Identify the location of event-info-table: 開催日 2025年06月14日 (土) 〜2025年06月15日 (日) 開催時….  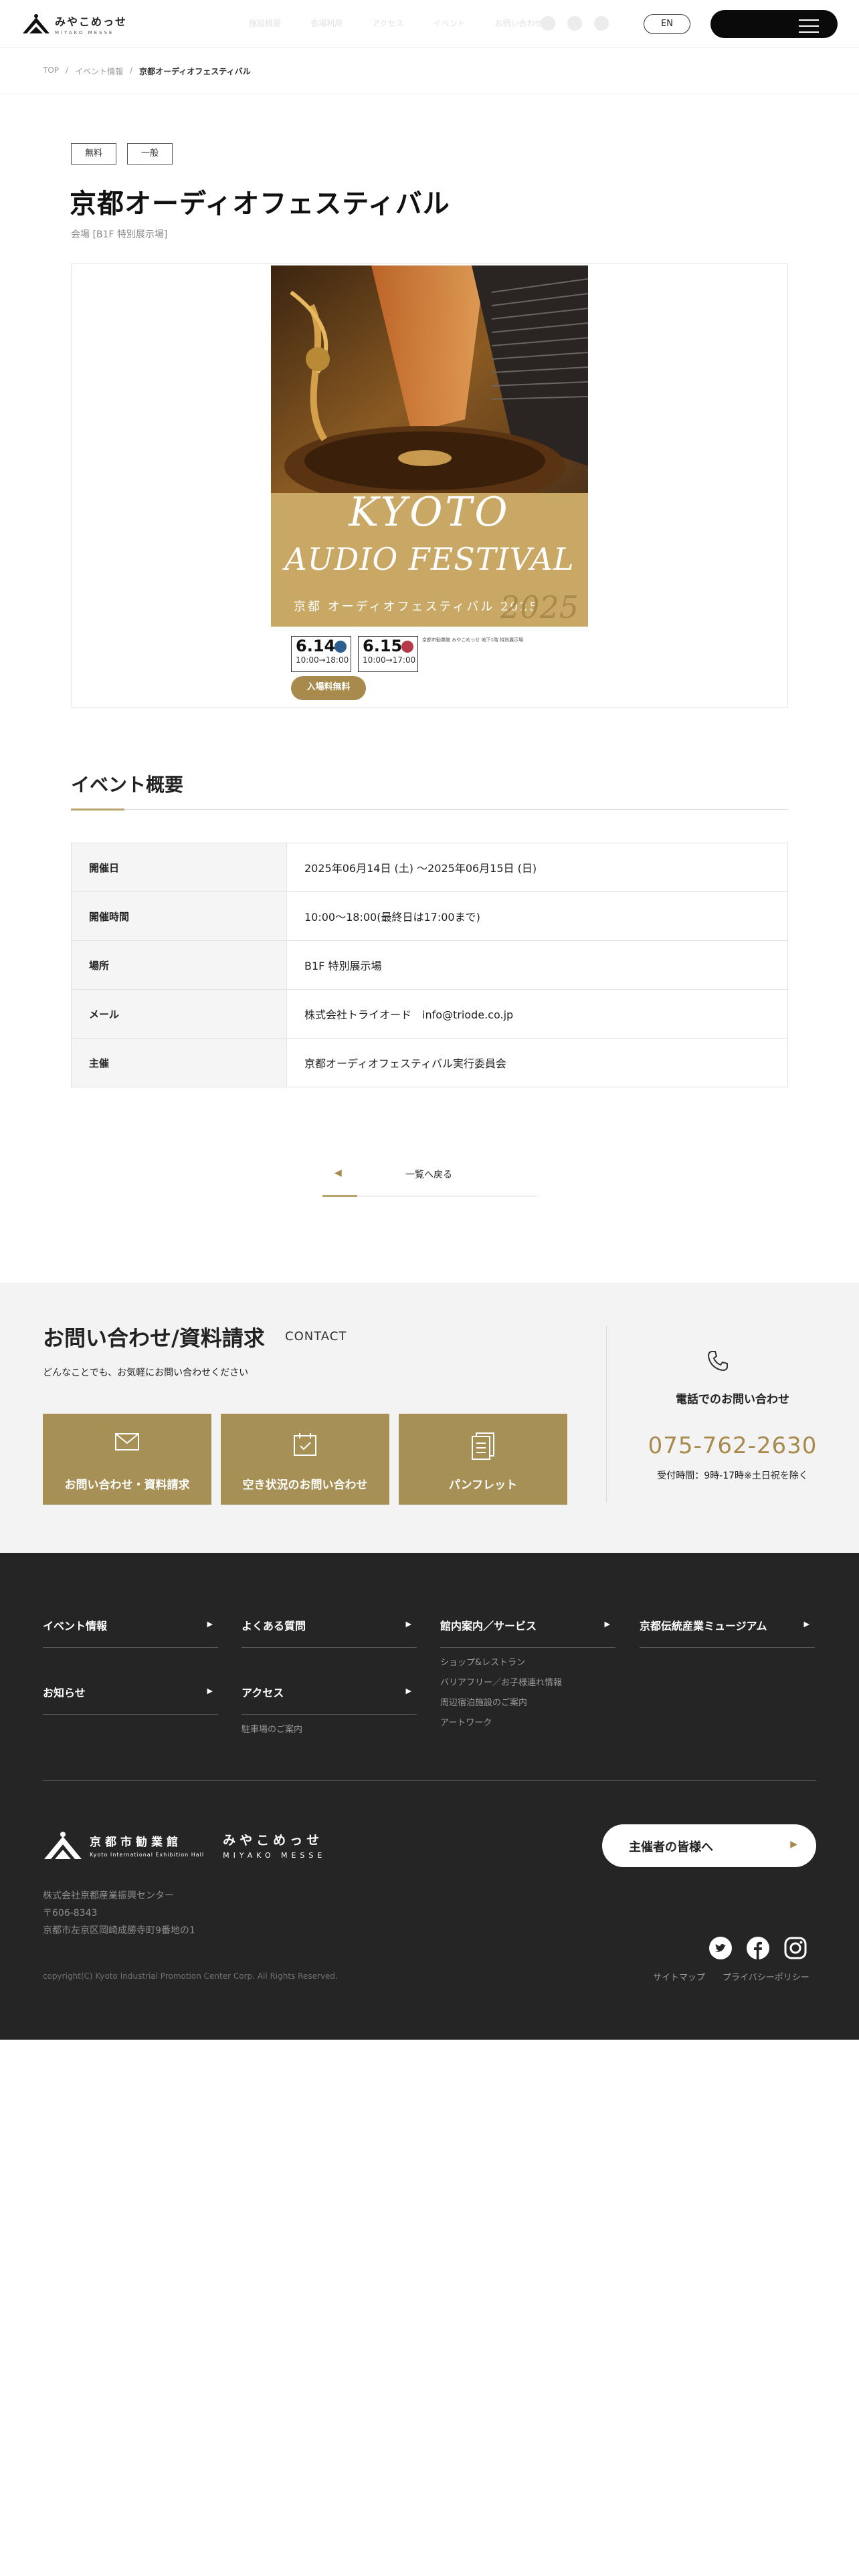
(429, 965).